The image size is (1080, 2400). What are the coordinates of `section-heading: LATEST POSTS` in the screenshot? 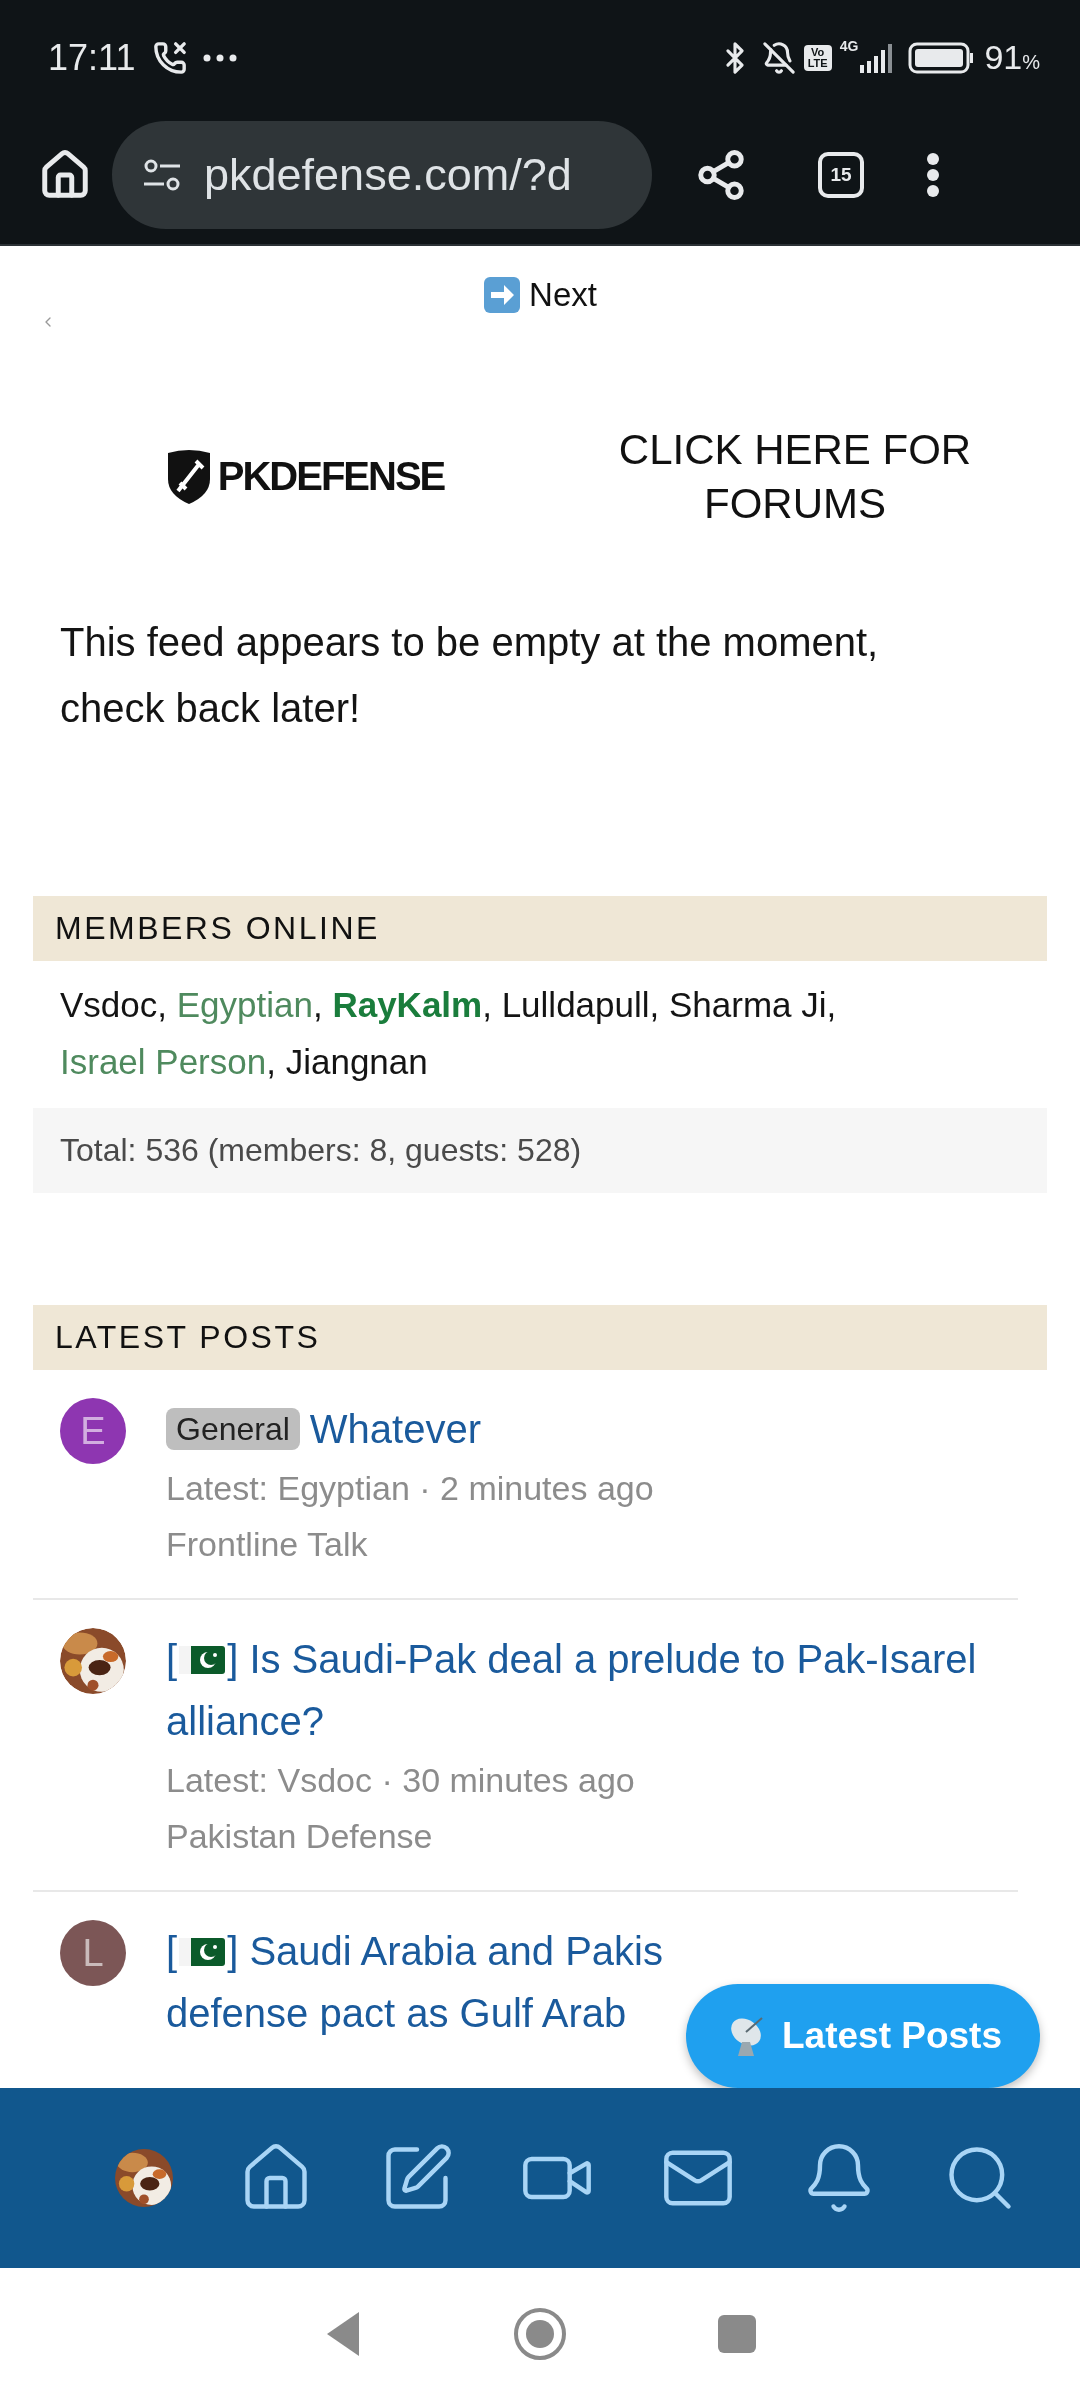 It's located at (540, 1337).